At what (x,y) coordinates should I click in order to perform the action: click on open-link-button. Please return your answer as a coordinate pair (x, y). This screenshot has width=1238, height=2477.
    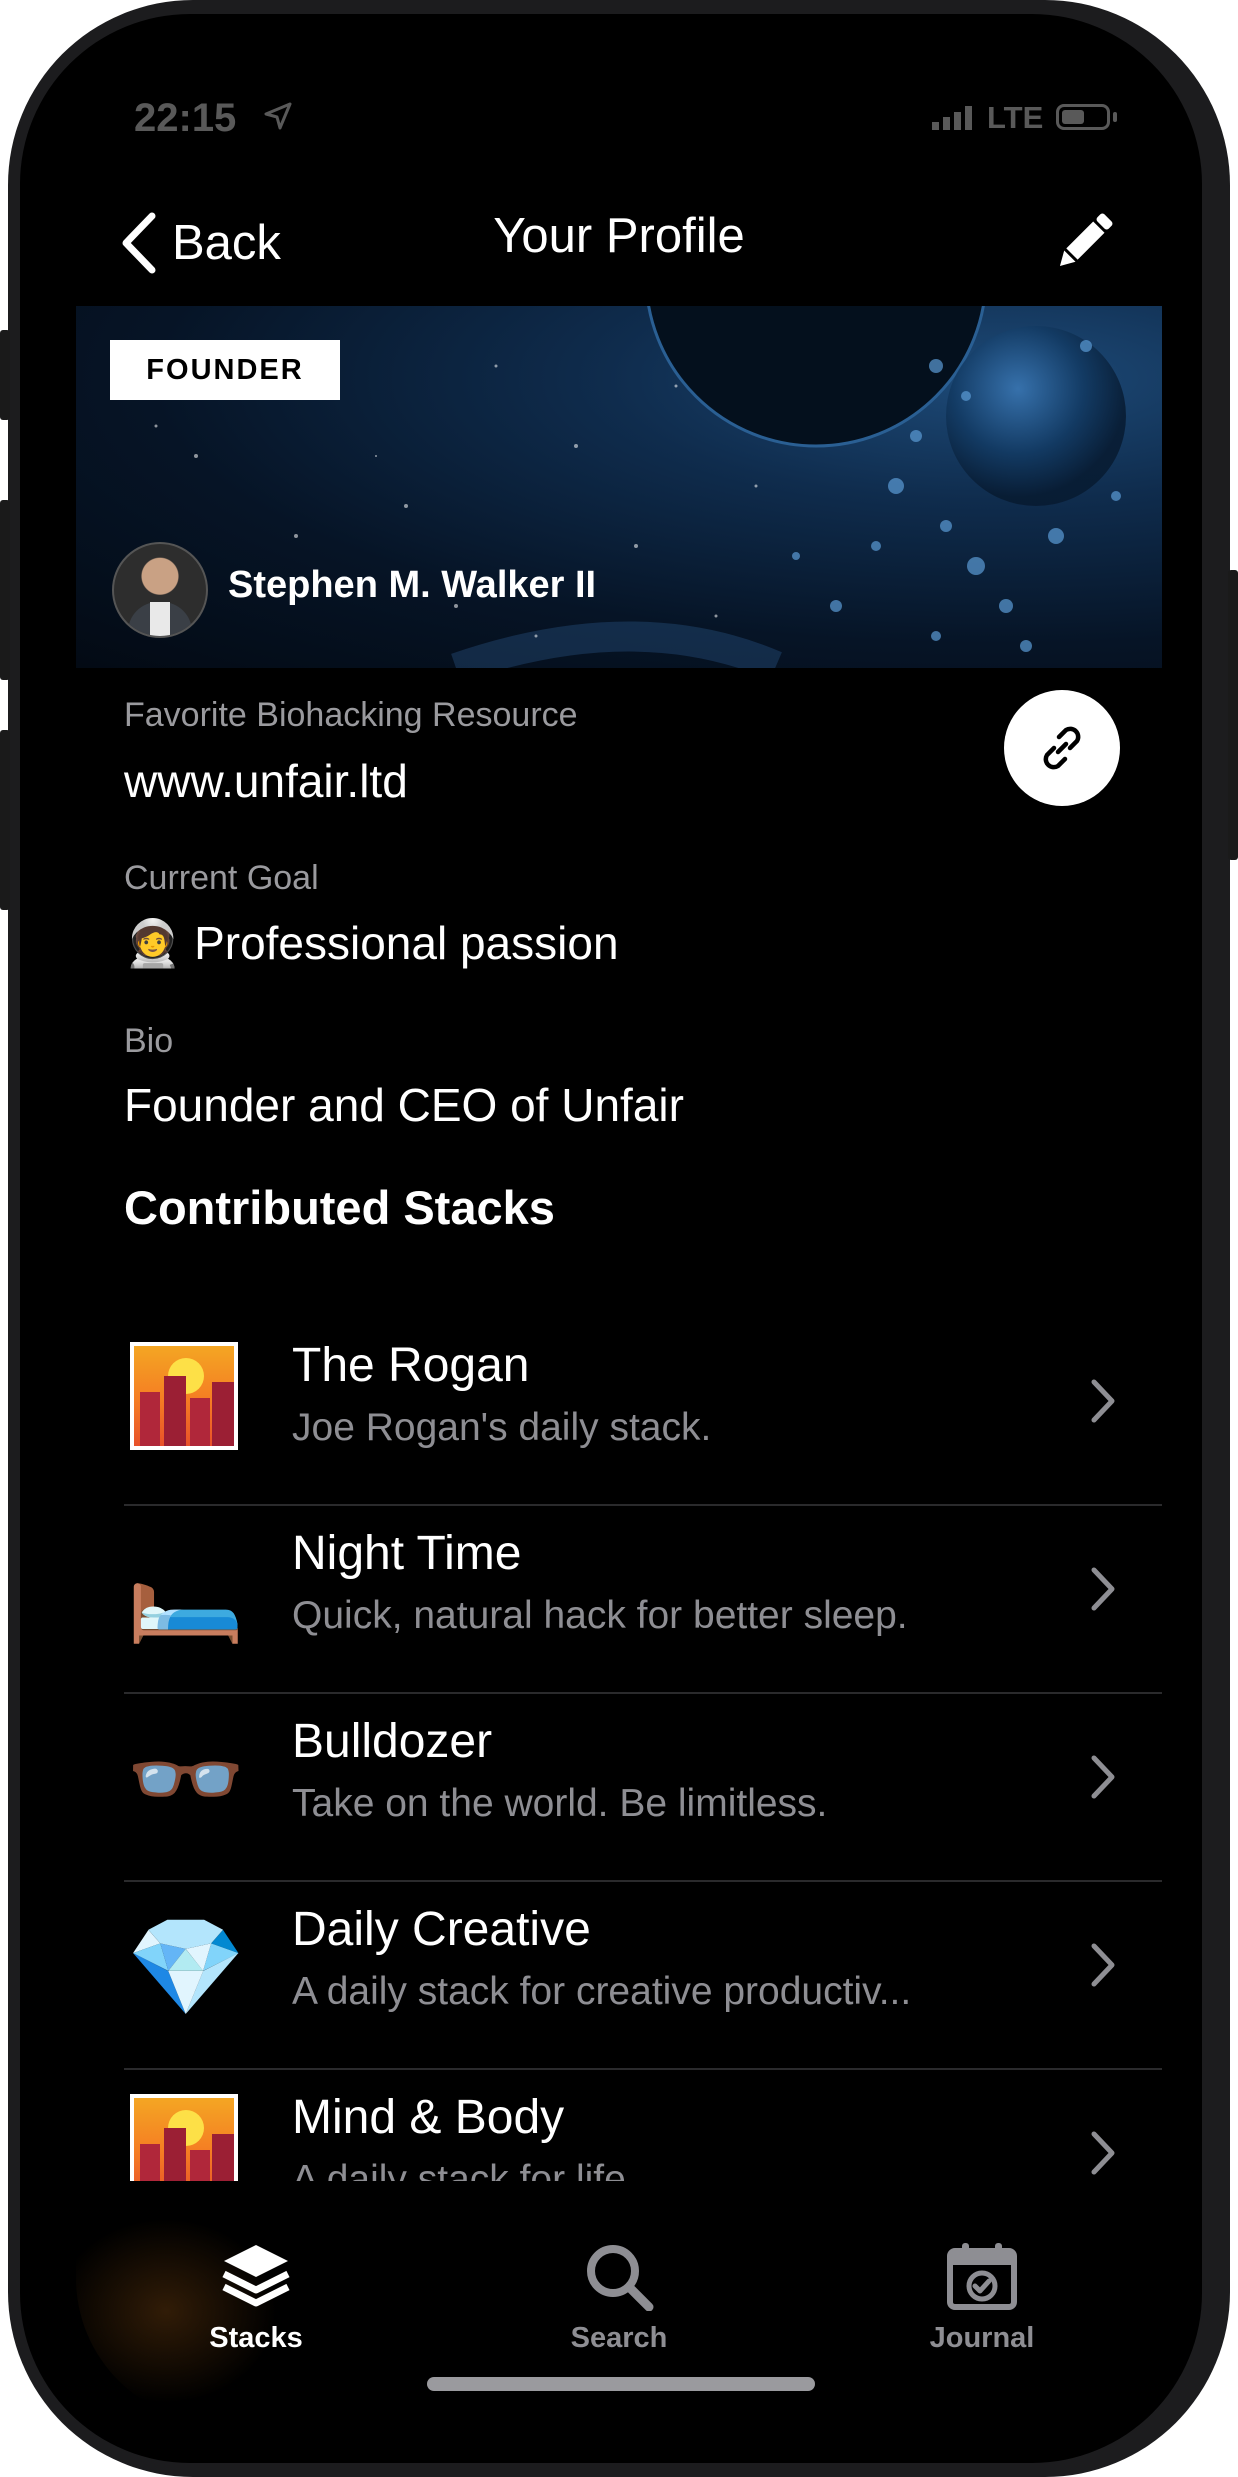
    Looking at the image, I should click on (1062, 748).